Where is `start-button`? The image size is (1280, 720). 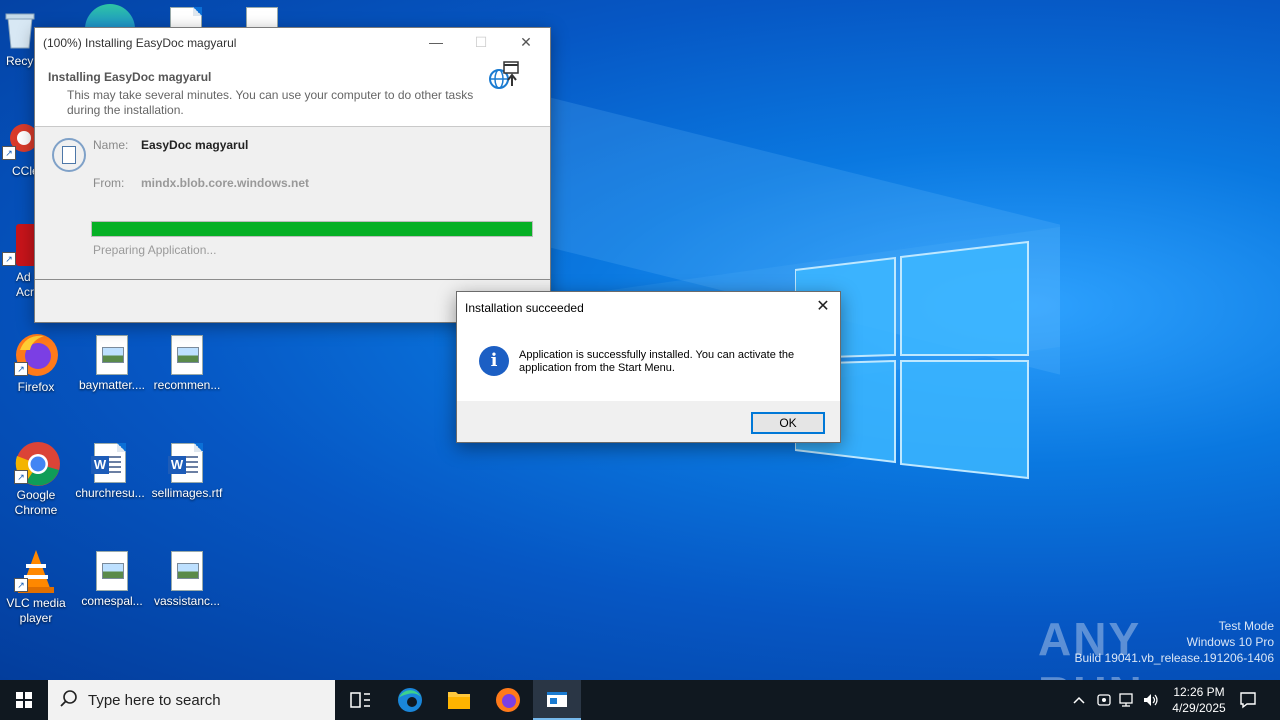 start-button is located at coordinates (24, 700).